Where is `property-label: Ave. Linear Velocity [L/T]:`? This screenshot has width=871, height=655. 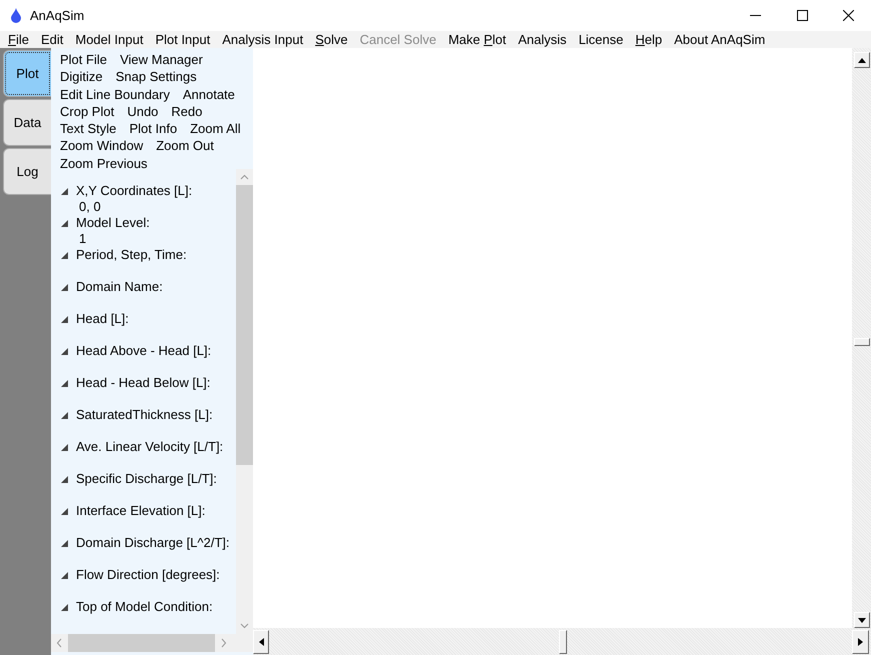 property-label: Ave. Linear Velocity [L/T]: is located at coordinates (150, 447).